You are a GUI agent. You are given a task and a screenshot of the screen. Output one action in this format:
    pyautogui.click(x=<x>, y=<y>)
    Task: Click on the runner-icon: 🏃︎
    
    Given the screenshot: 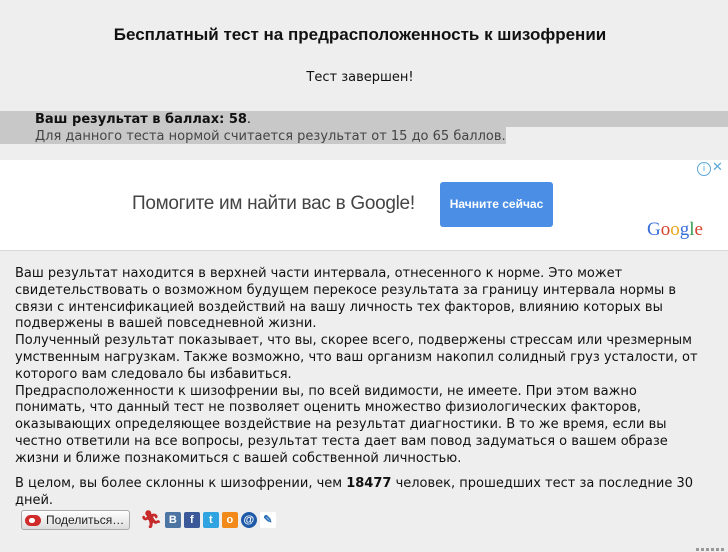 What is the action you would take?
    pyautogui.click(x=151, y=520)
    